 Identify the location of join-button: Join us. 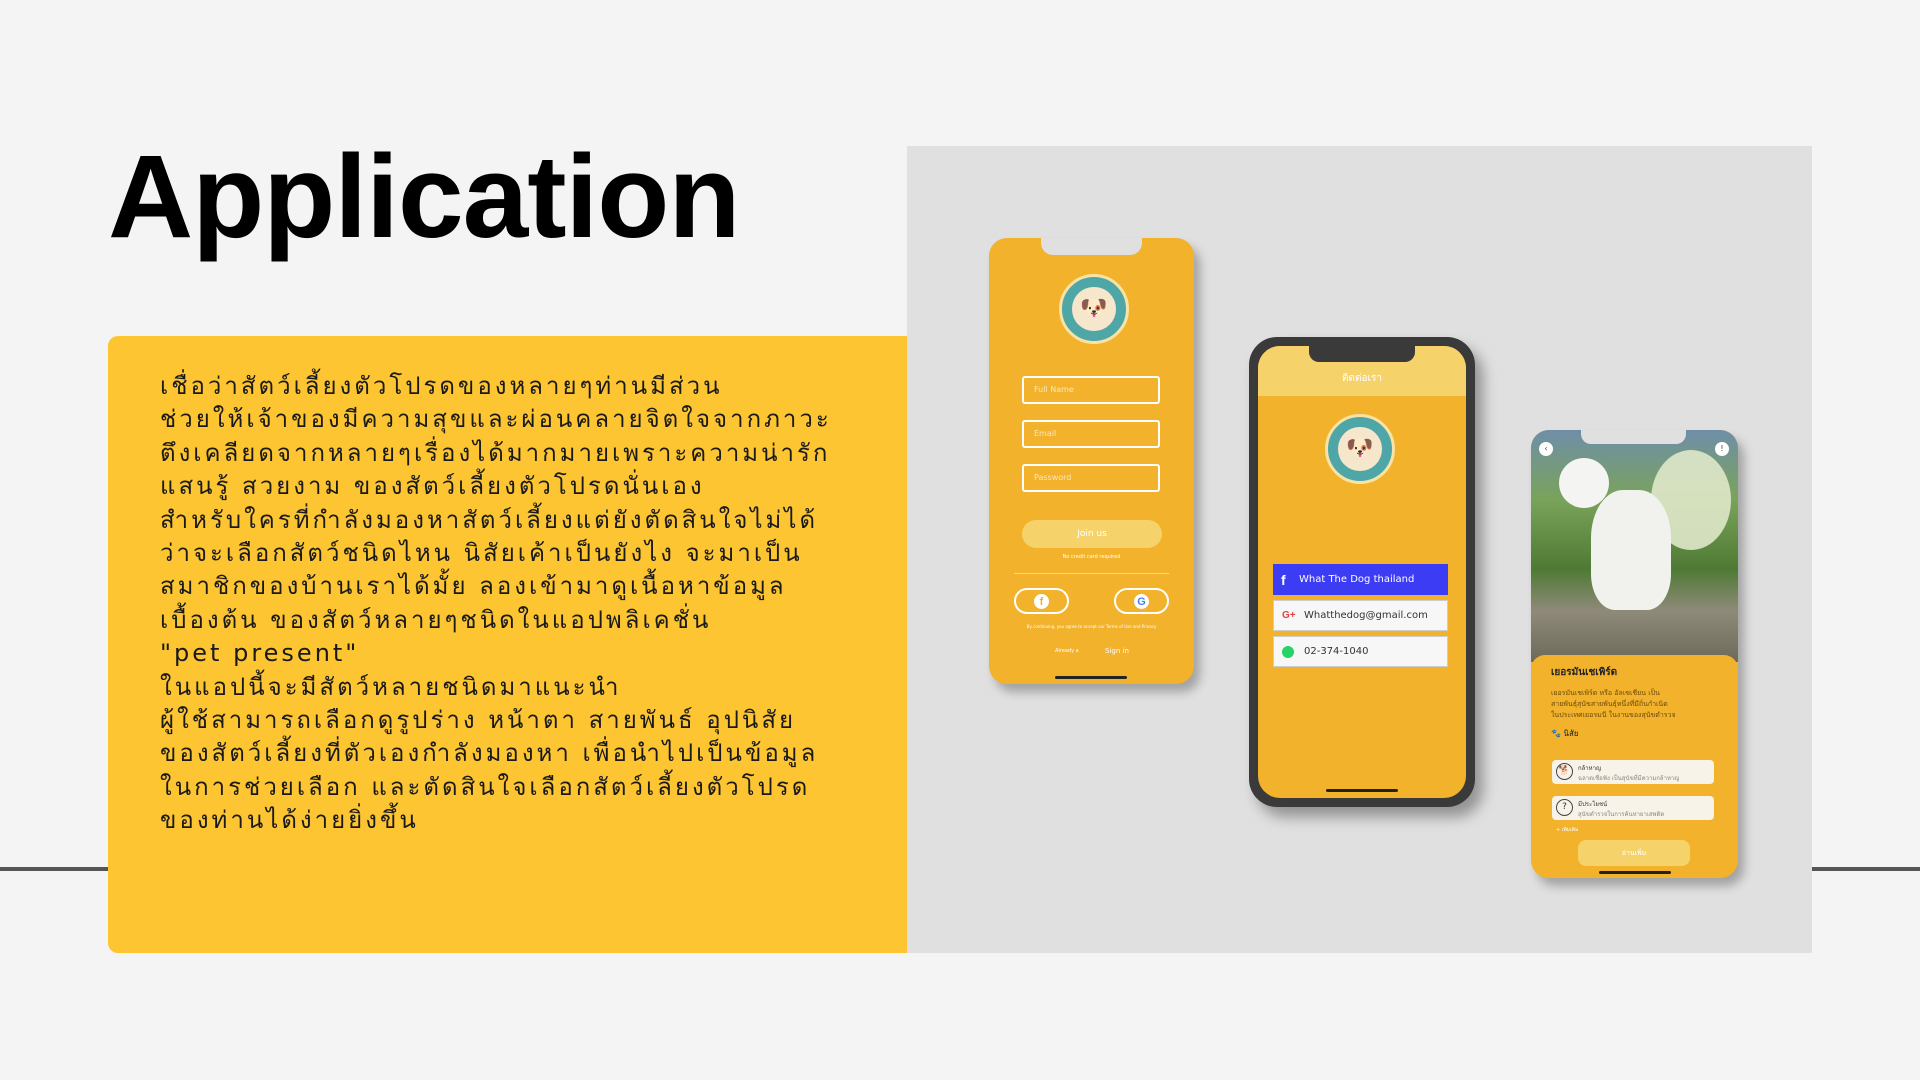
(1092, 534).